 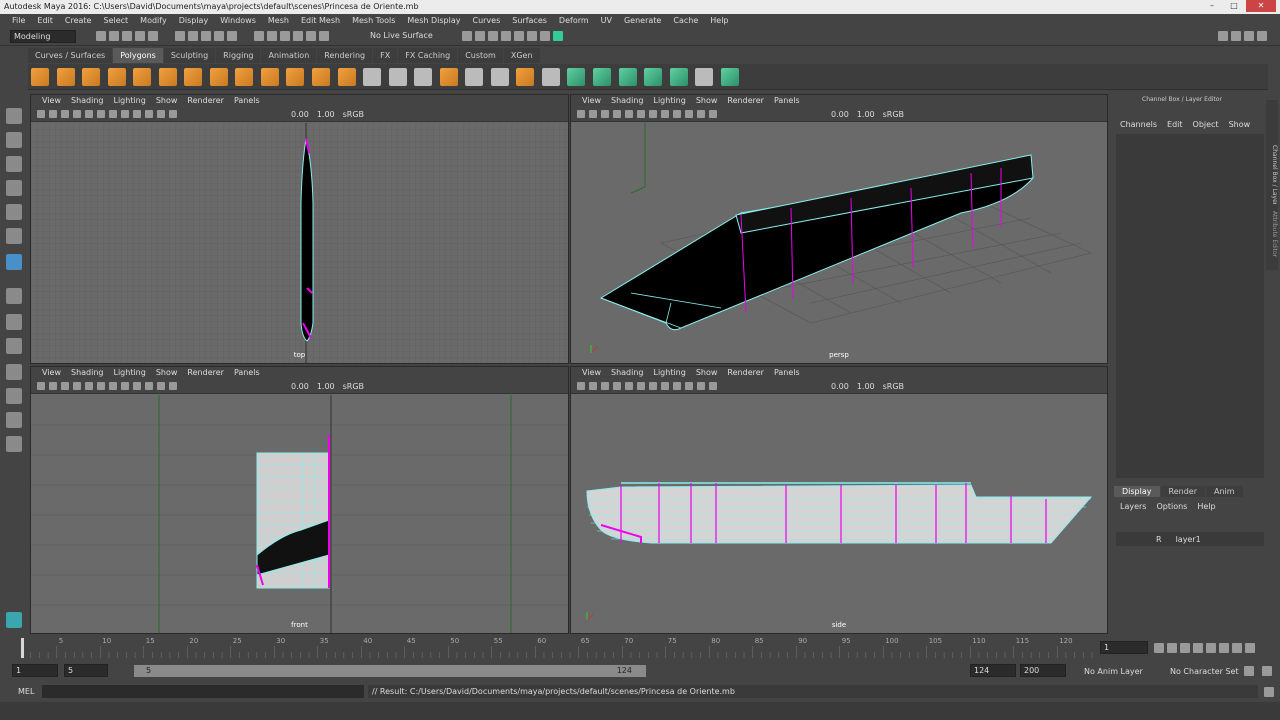 What do you see at coordinates (167, 77) in the screenshot?
I see `poly-torus-icon` at bounding box center [167, 77].